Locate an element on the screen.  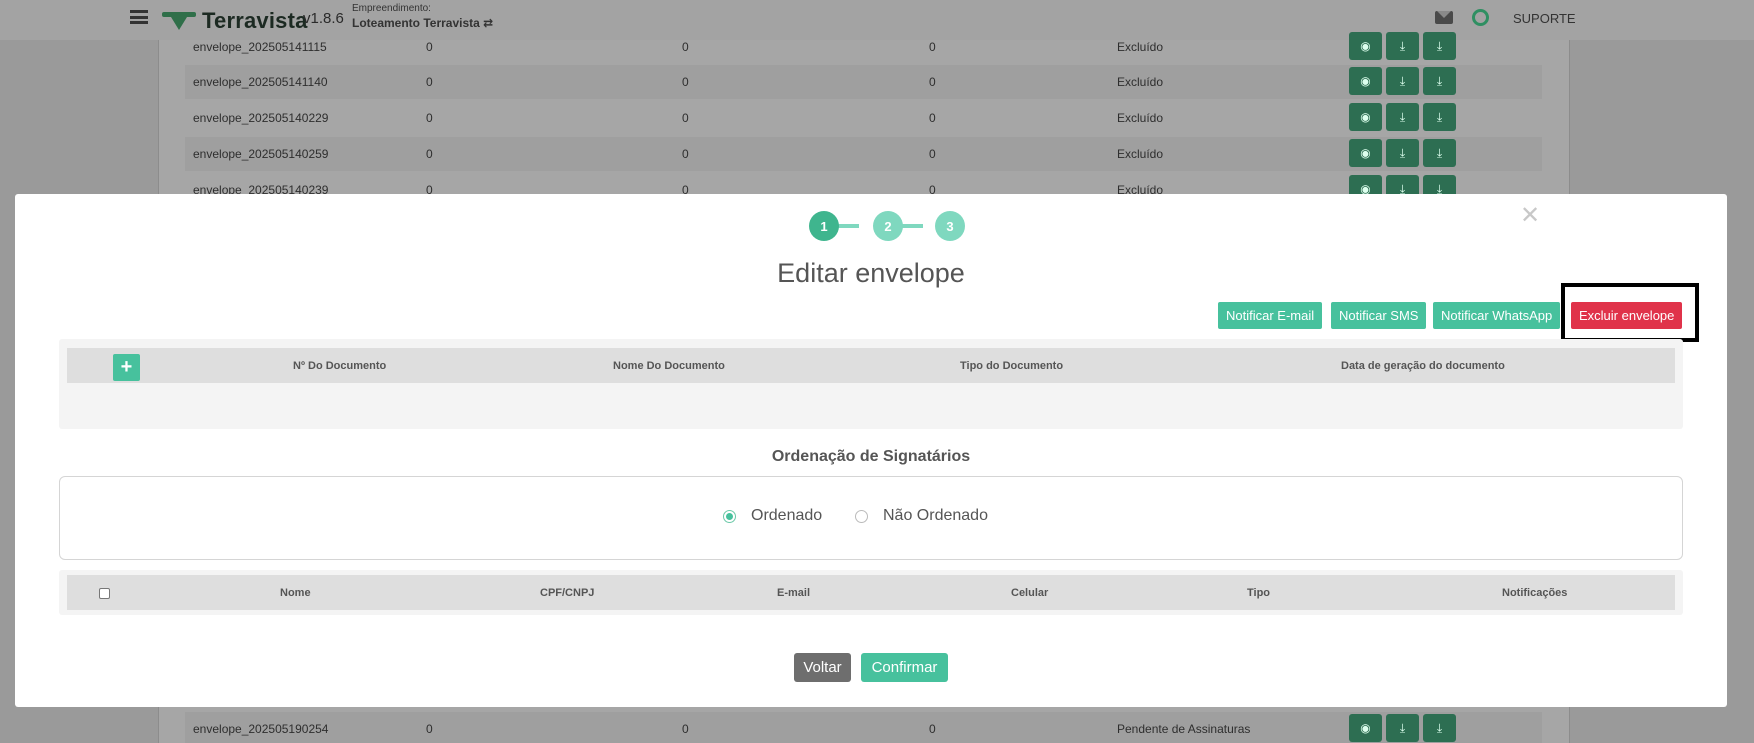
column-header: Tipo is located at coordinates (1258, 593).